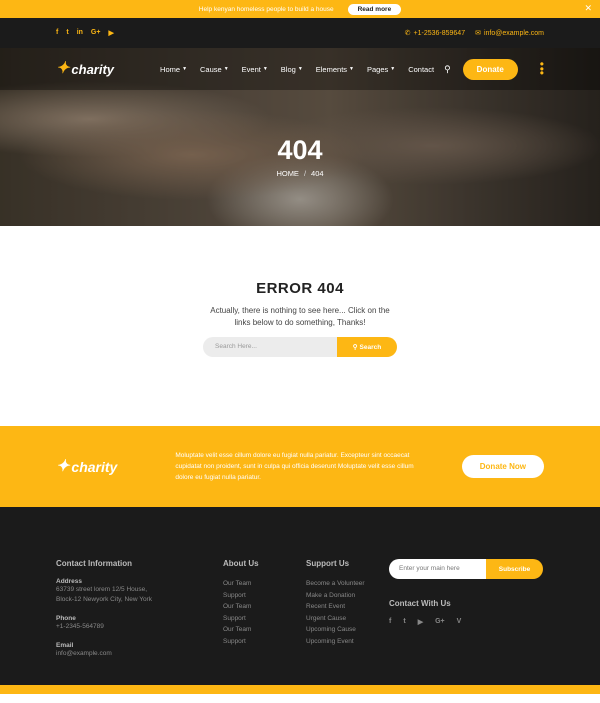 Image resolution: width=600 pixels, height=703 pixels. Describe the element at coordinates (437, 569) in the screenshot. I see `subscribe-email-input: Enter your main here` at that location.